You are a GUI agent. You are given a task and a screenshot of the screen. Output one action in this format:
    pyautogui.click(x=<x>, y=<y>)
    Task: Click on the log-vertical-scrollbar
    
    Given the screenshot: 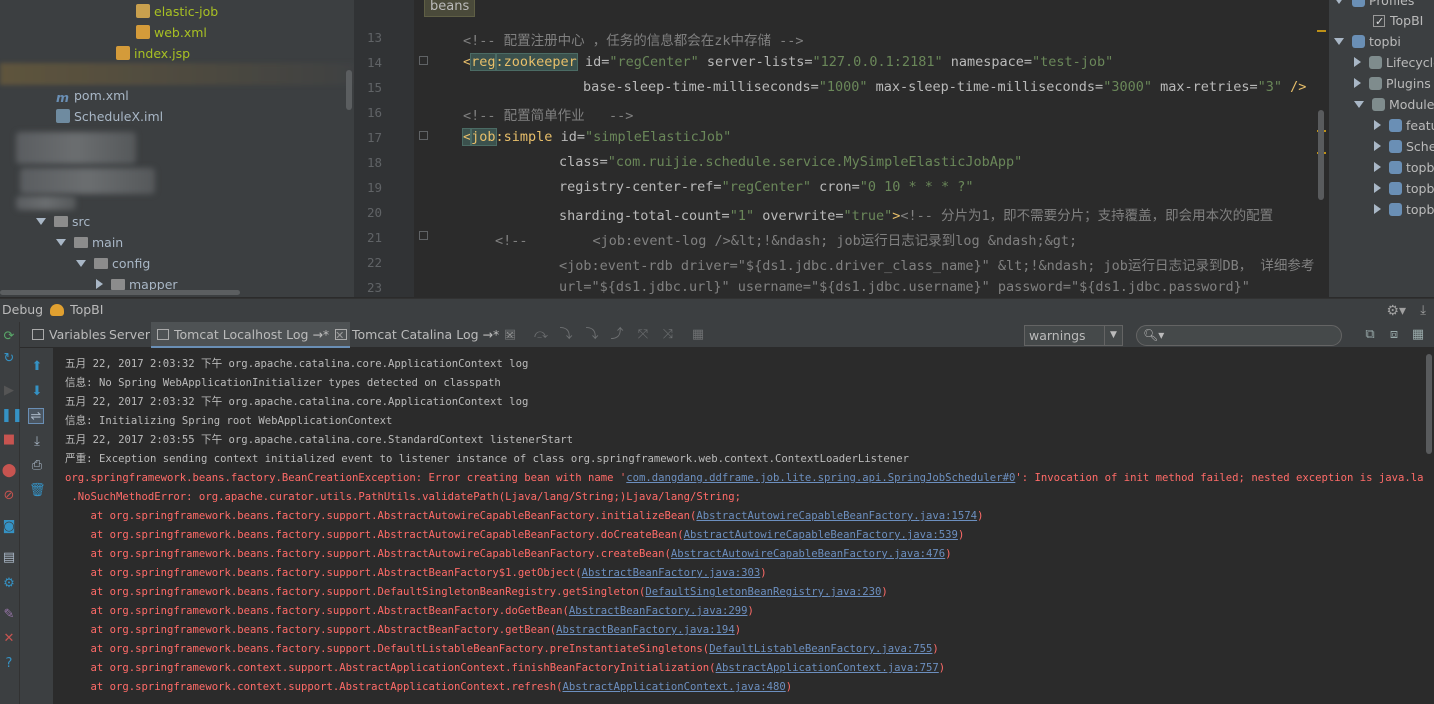 What is the action you would take?
    pyautogui.click(x=1429, y=526)
    